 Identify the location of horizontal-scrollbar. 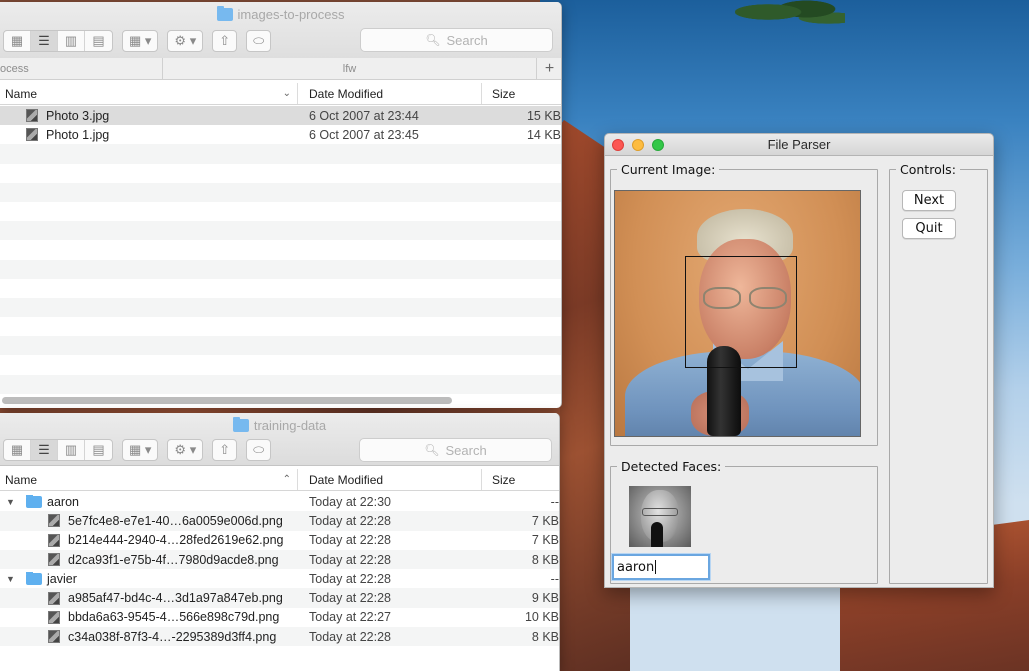
(227, 400).